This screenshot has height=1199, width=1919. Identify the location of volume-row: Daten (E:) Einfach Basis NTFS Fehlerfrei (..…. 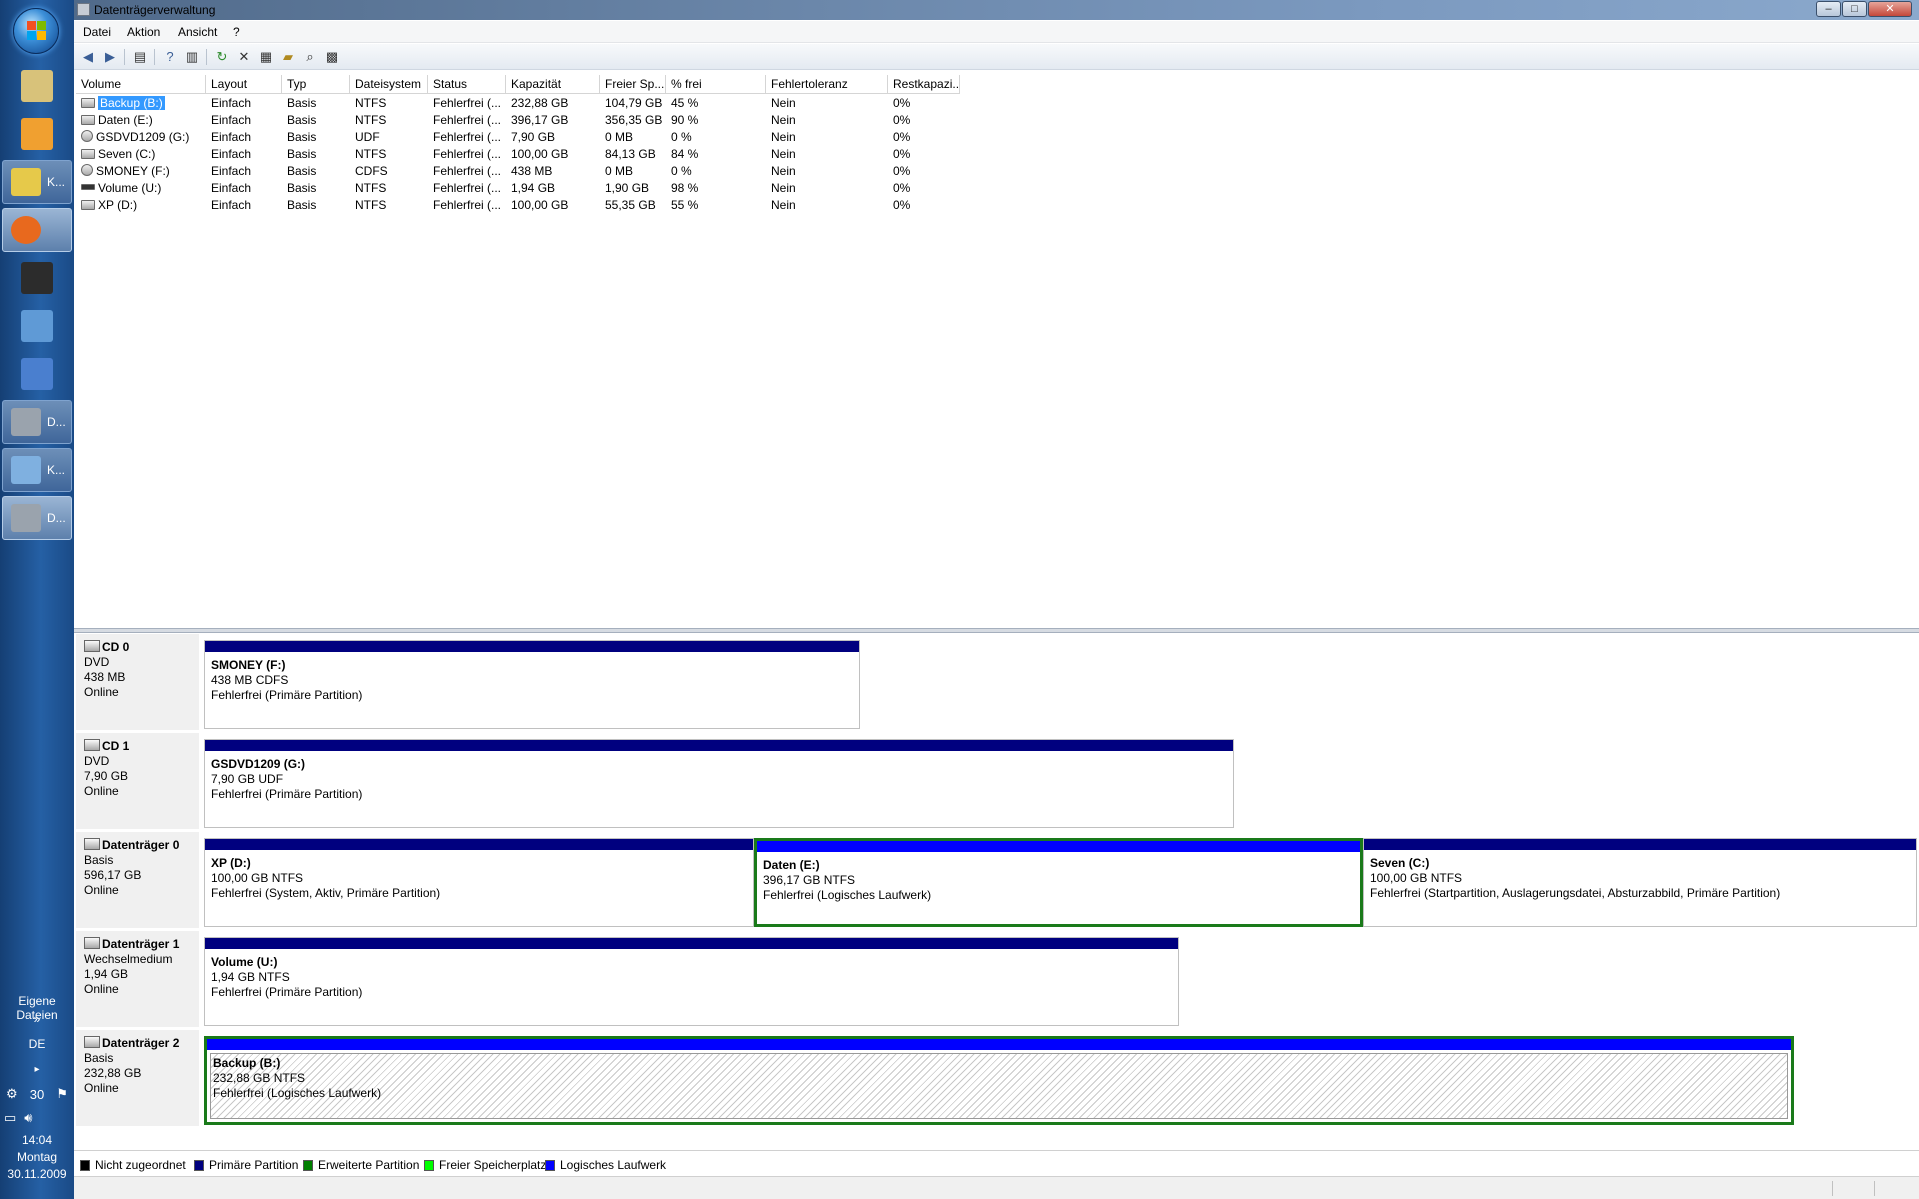
(574, 120).